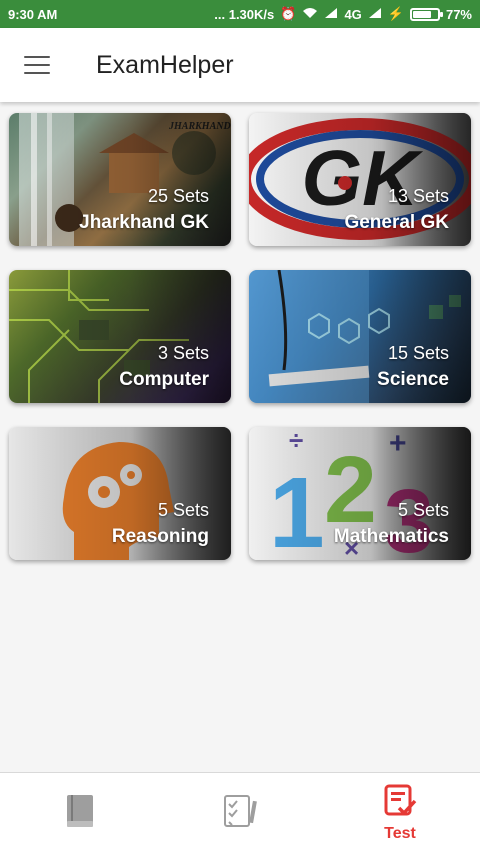 The image size is (480, 853). I want to click on card-title: Jharkhand GK, so click(144, 222).